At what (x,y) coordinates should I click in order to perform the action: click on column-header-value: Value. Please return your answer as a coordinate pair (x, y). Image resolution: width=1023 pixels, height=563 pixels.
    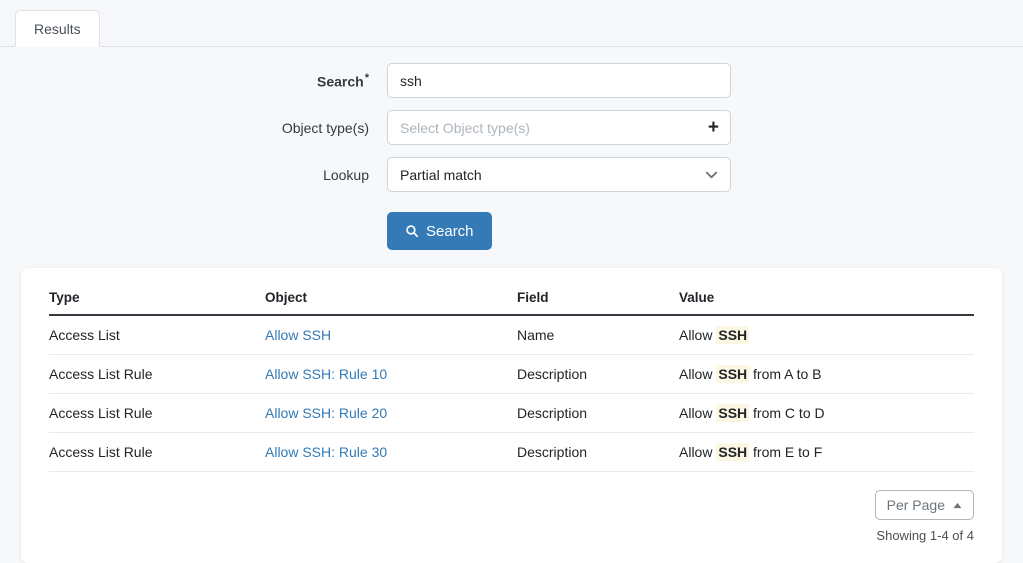
    Looking at the image, I should click on (826, 303).